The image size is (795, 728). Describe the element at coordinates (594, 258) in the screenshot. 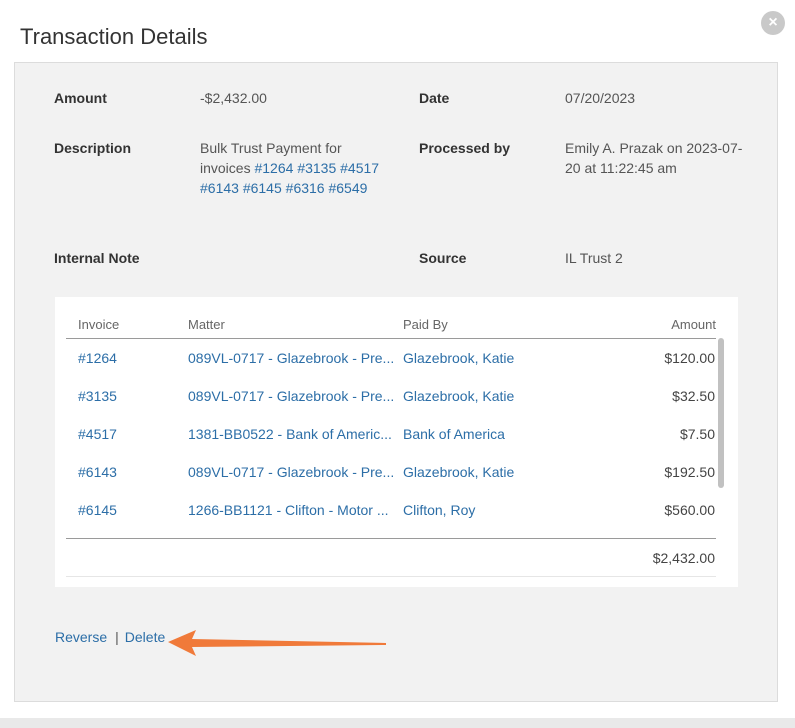

I see `source-value: IL Trust 2` at that location.